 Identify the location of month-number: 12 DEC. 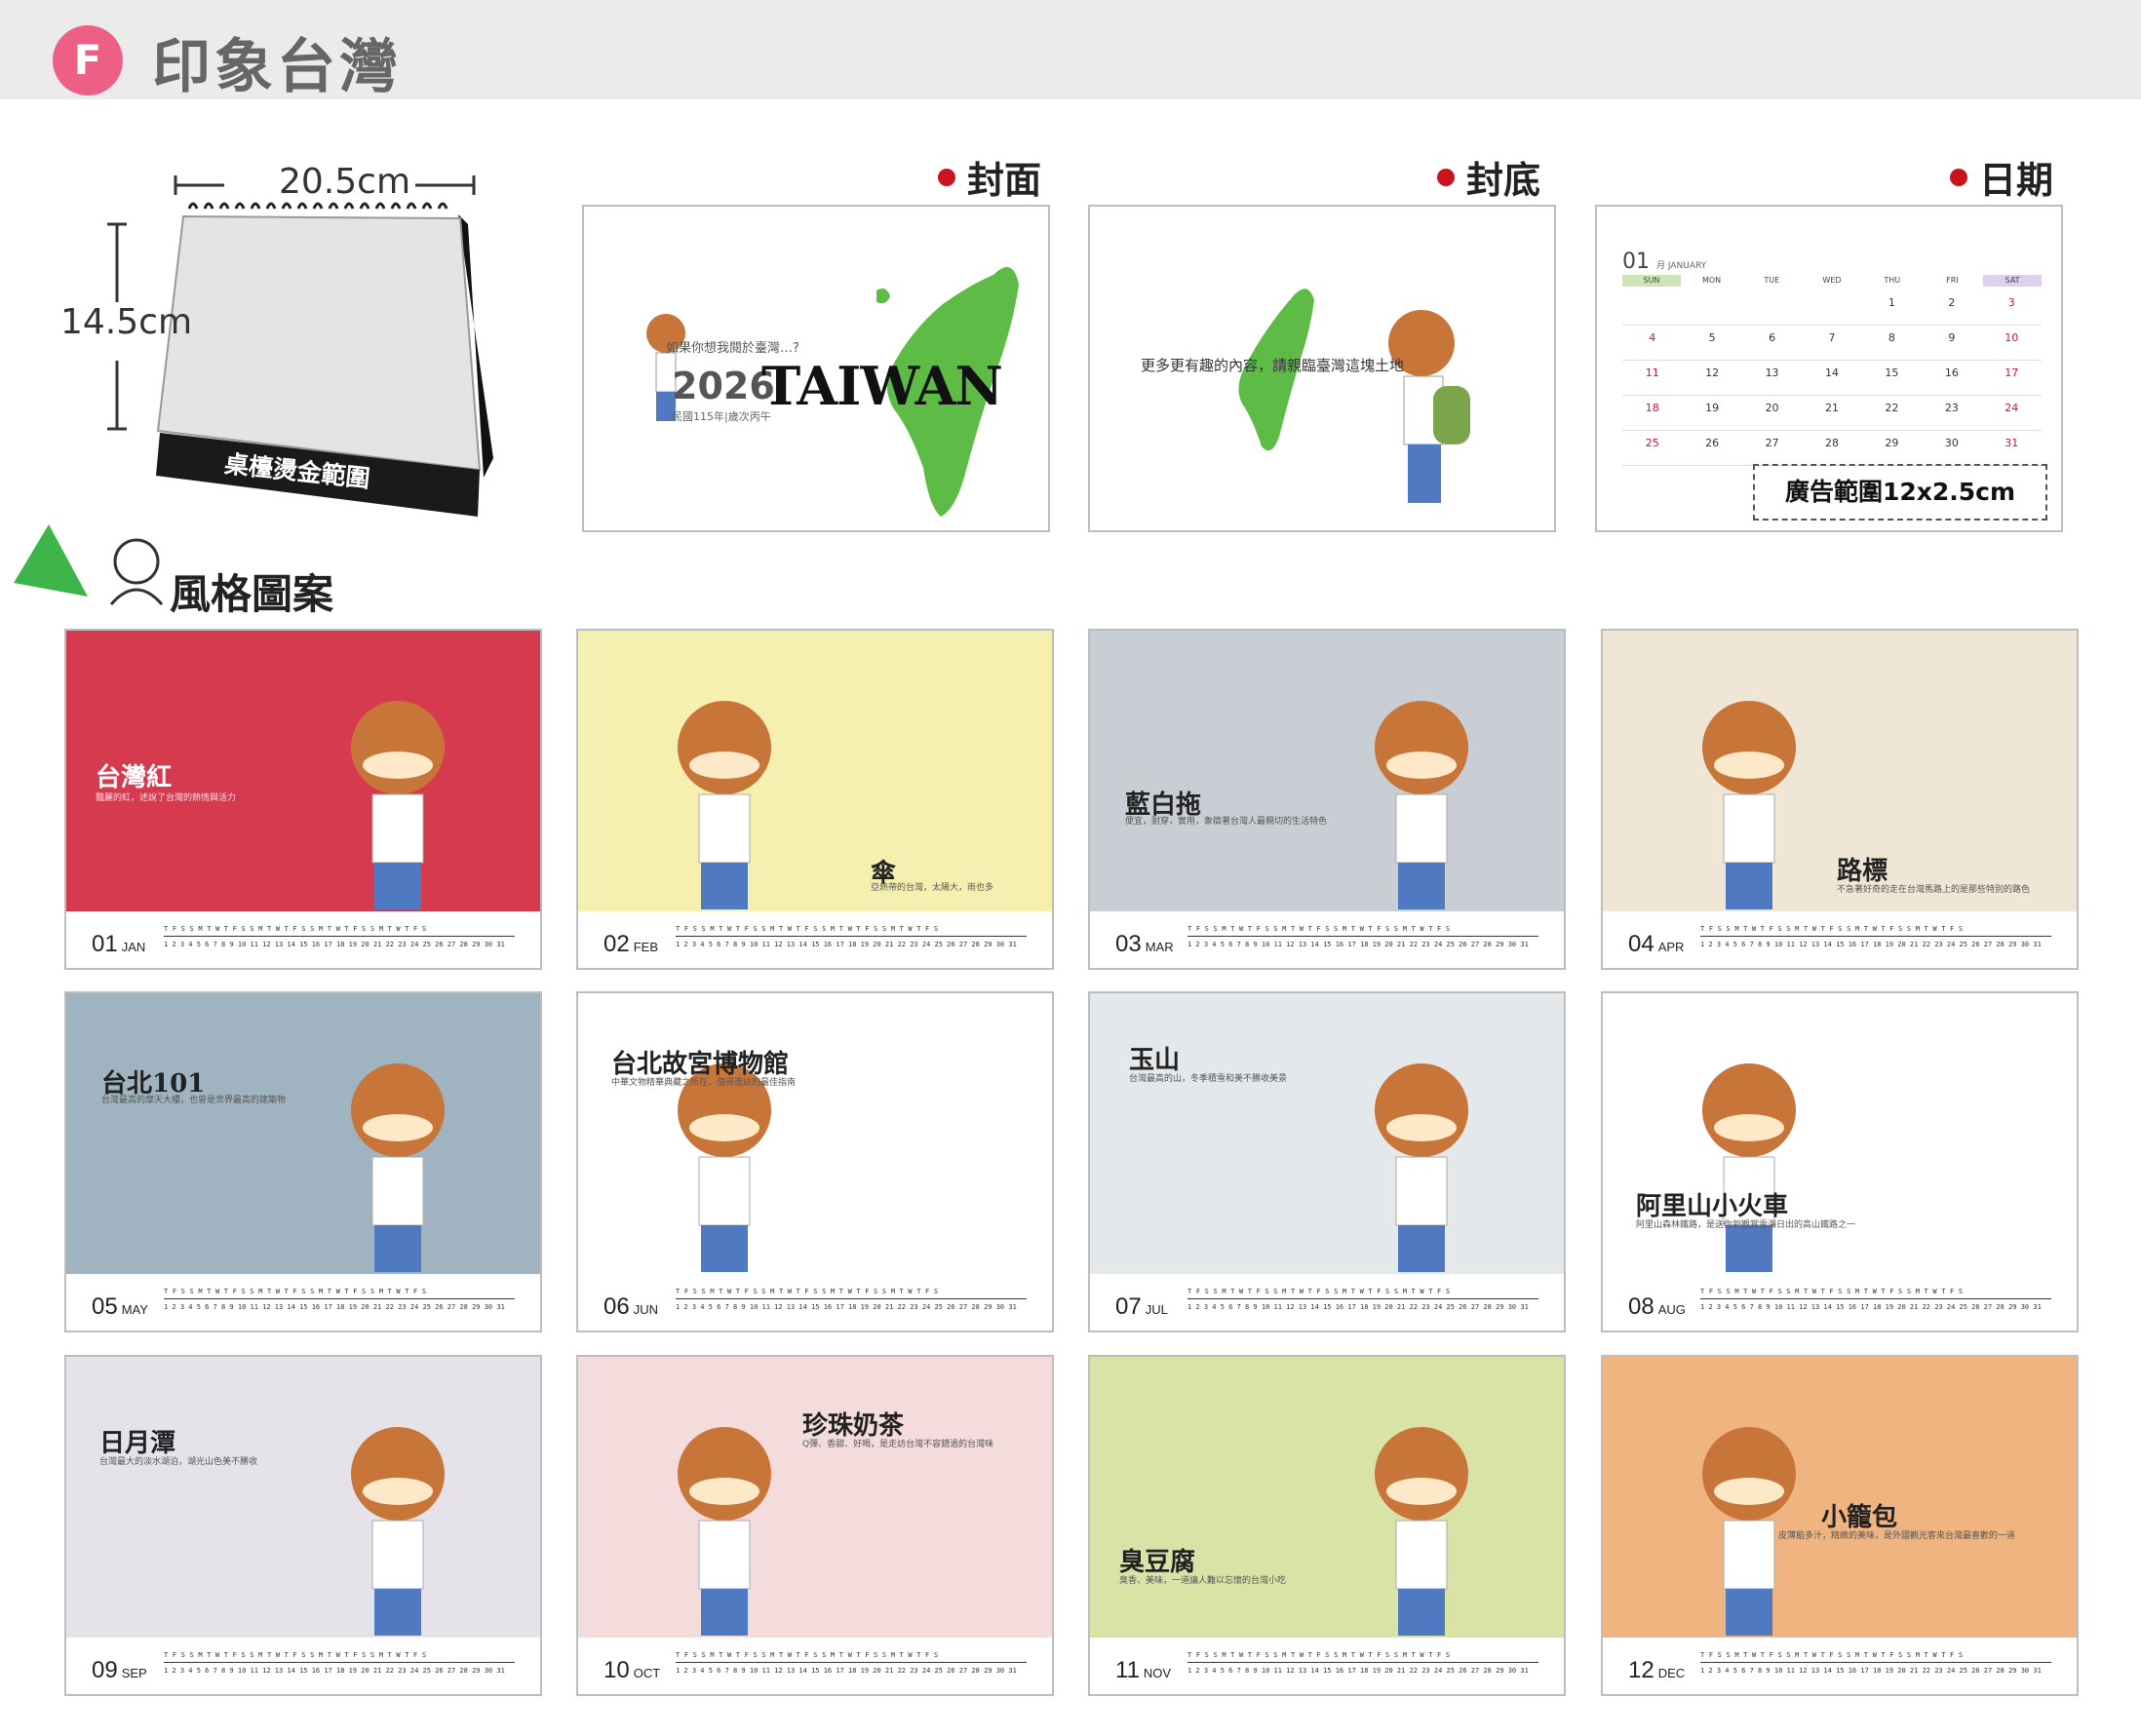
(1656, 1670).